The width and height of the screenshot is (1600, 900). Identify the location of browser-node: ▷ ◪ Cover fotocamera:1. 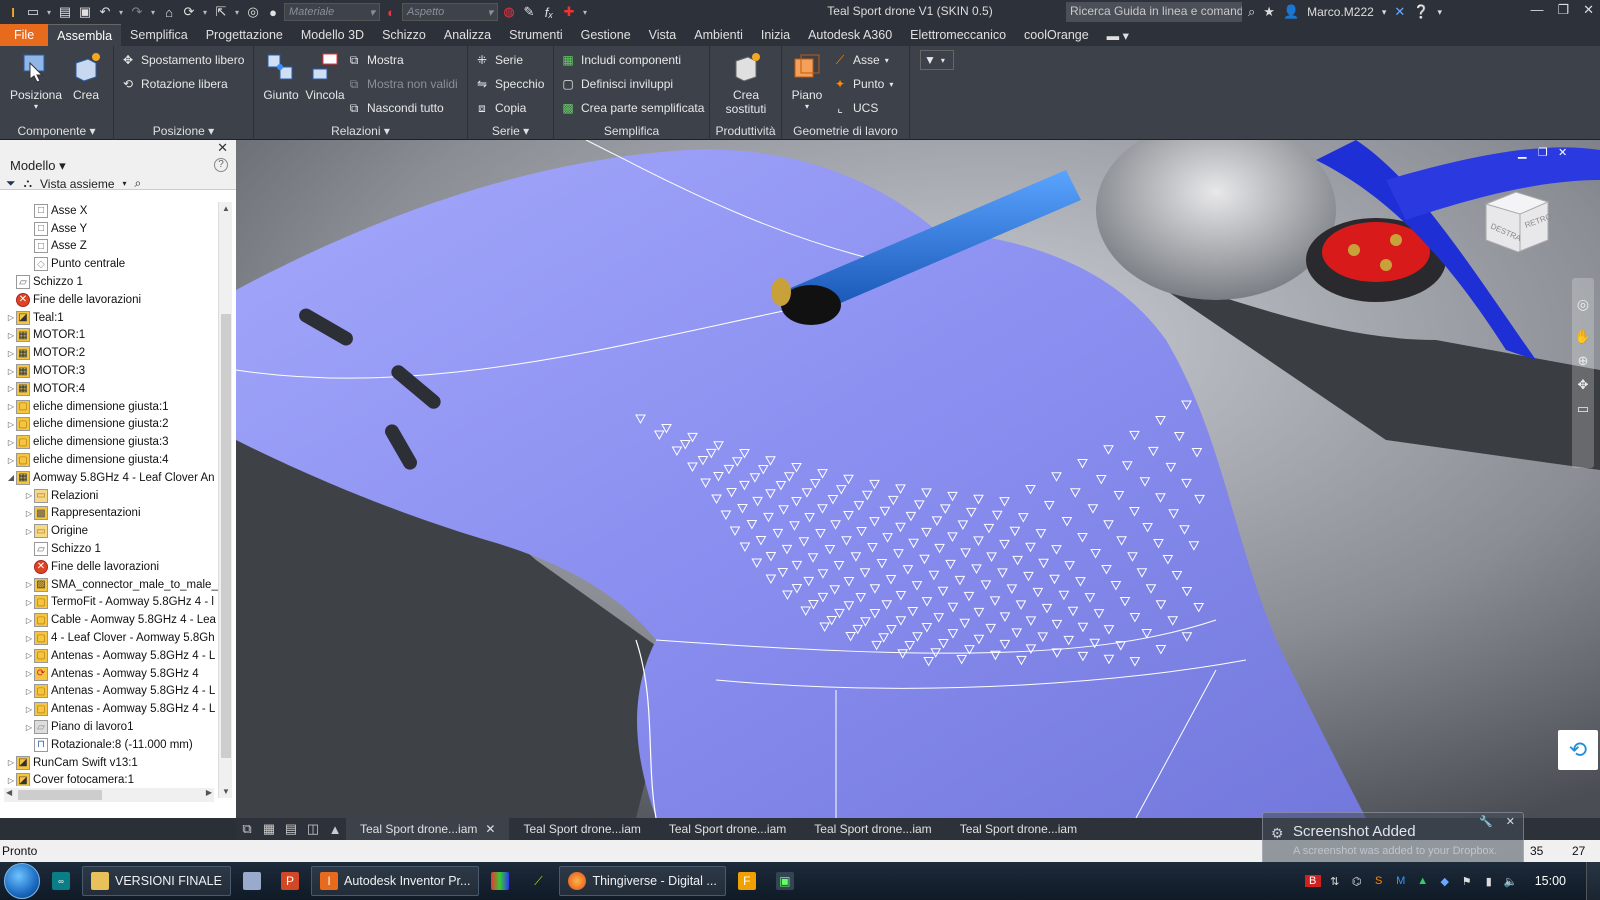
(109, 779).